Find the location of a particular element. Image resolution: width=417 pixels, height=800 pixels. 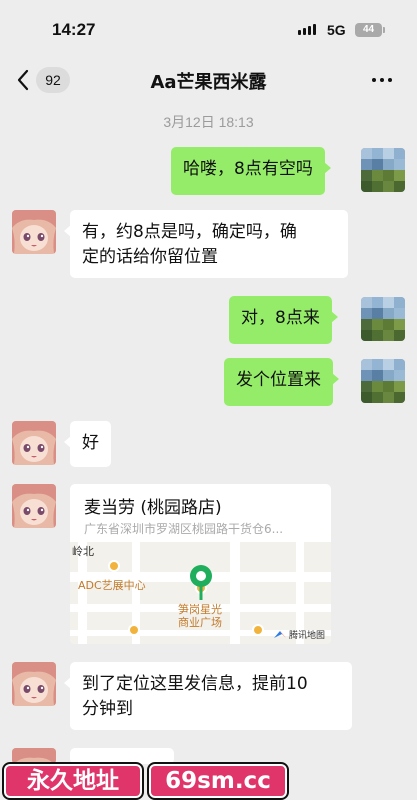

message-bubble-outgoing: 发个位置来 is located at coordinates (281, 382).